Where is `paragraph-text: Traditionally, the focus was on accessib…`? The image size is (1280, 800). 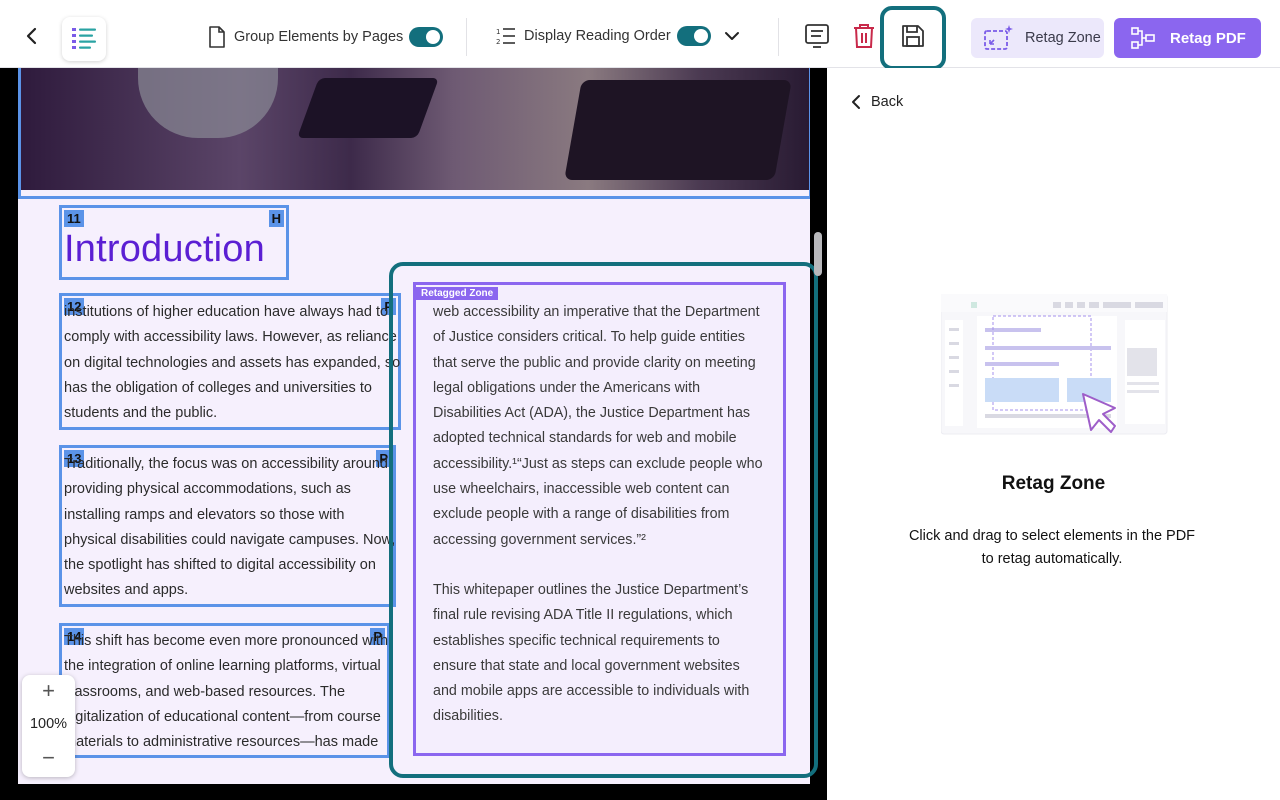 paragraph-text: Traditionally, the focus was on accessib… is located at coordinates (230, 527).